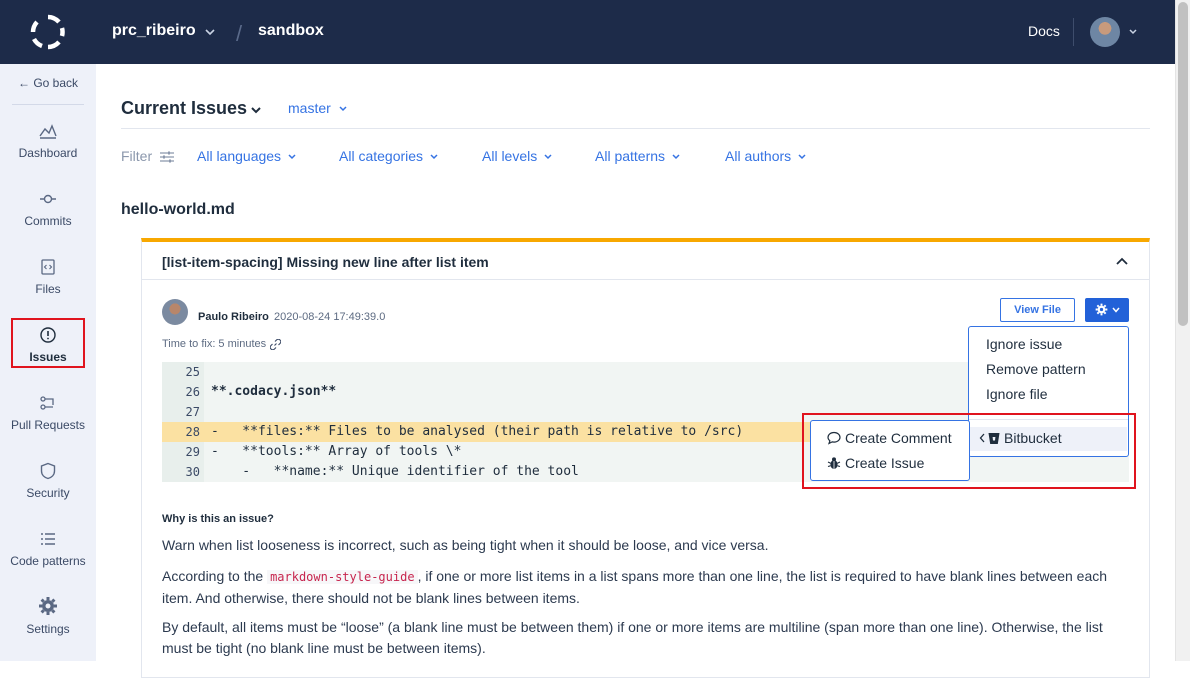 This screenshot has height=678, width=1190. Describe the element at coordinates (510, 156) in the screenshot. I see `filter-label: All levels` at that location.